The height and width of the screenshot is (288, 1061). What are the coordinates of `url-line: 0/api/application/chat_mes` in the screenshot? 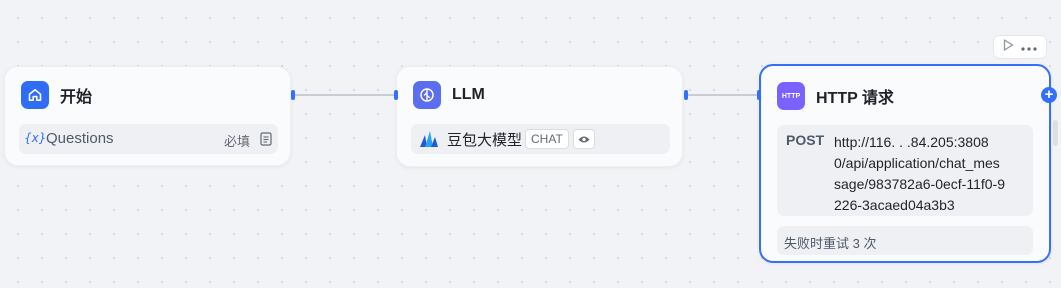 It's located at (917, 163).